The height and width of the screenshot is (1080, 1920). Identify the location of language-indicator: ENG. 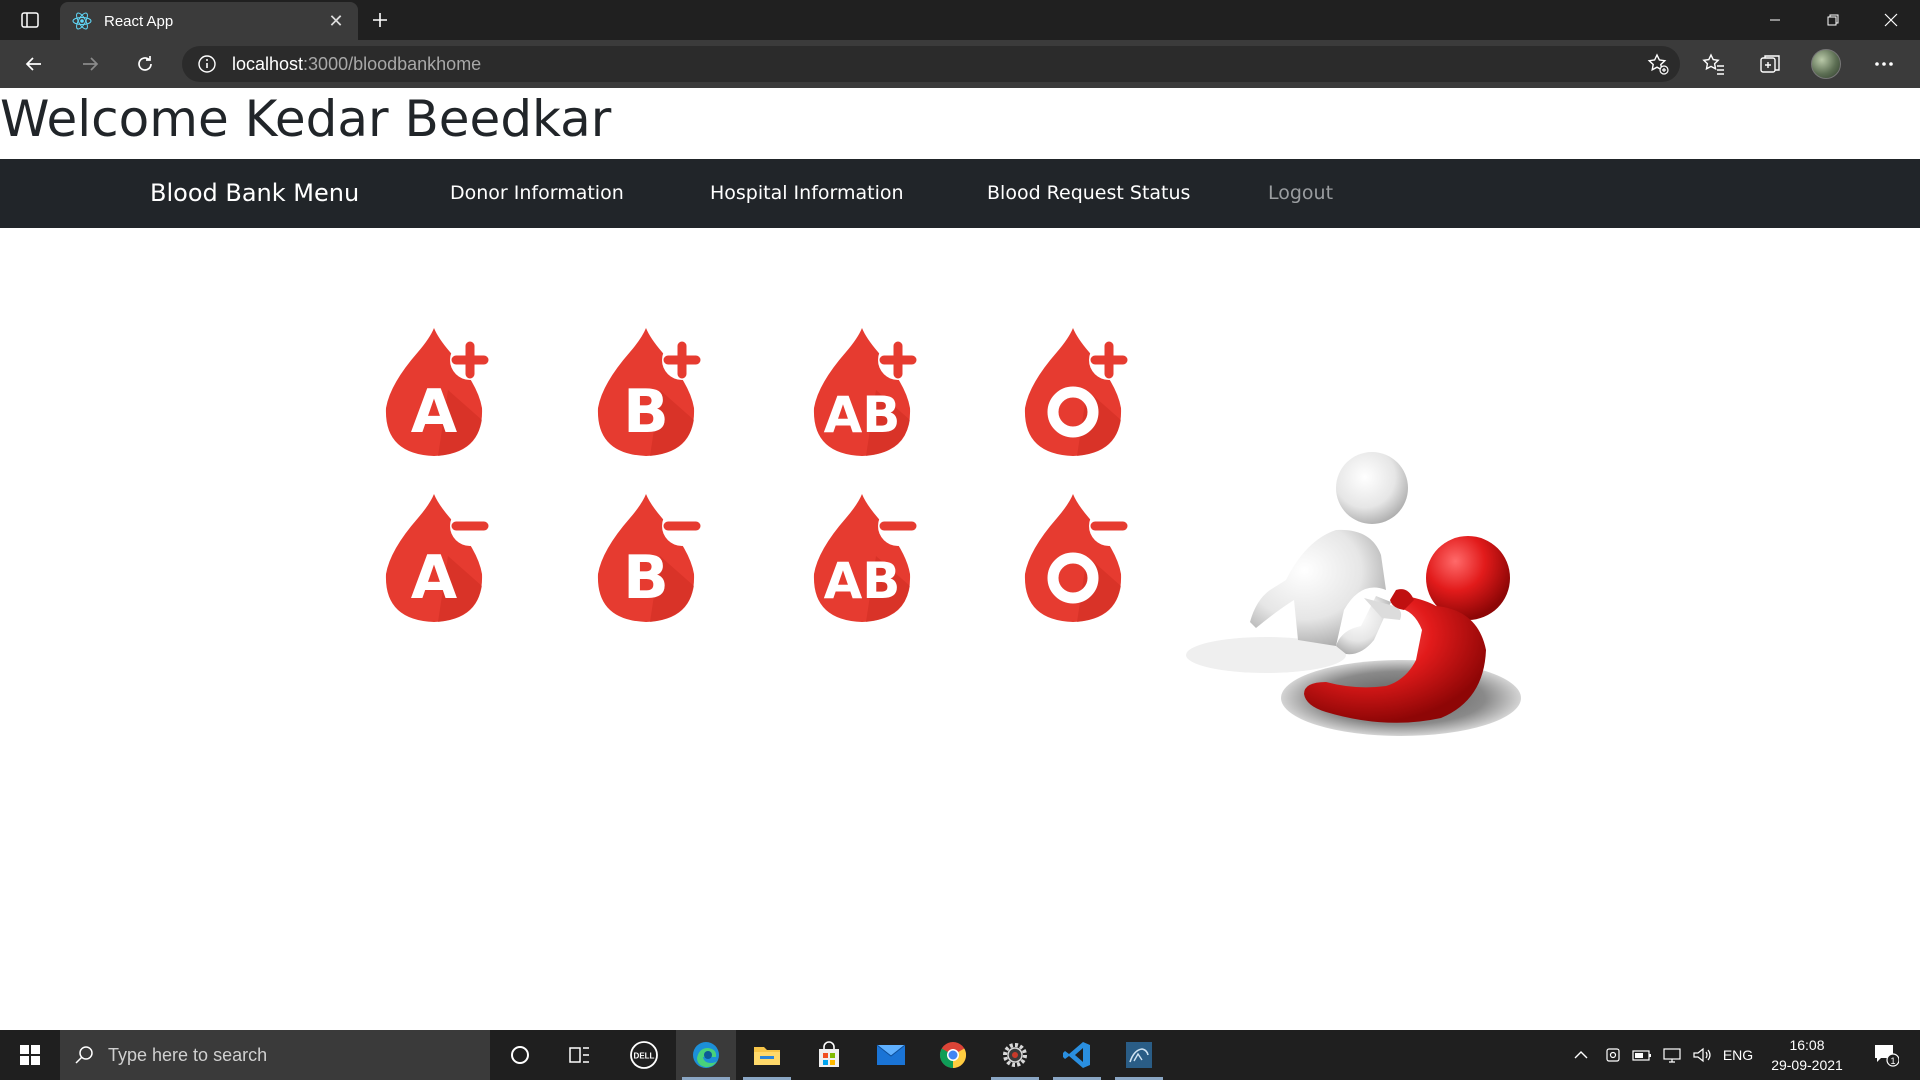
(1738, 1055).